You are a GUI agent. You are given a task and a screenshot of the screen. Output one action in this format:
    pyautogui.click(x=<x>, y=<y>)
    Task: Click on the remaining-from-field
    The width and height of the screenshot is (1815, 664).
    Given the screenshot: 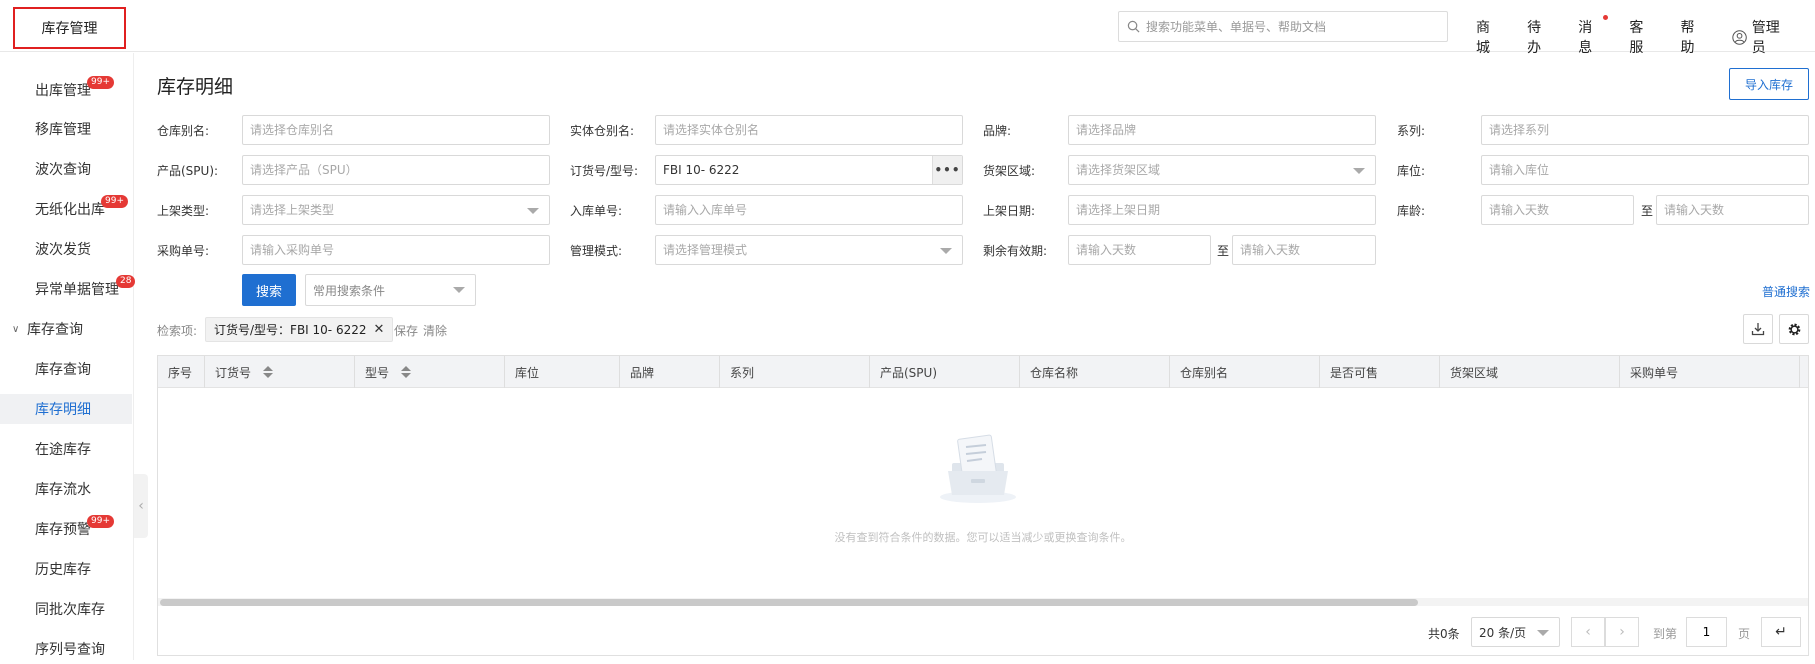 What is the action you would take?
    pyautogui.click(x=1139, y=250)
    